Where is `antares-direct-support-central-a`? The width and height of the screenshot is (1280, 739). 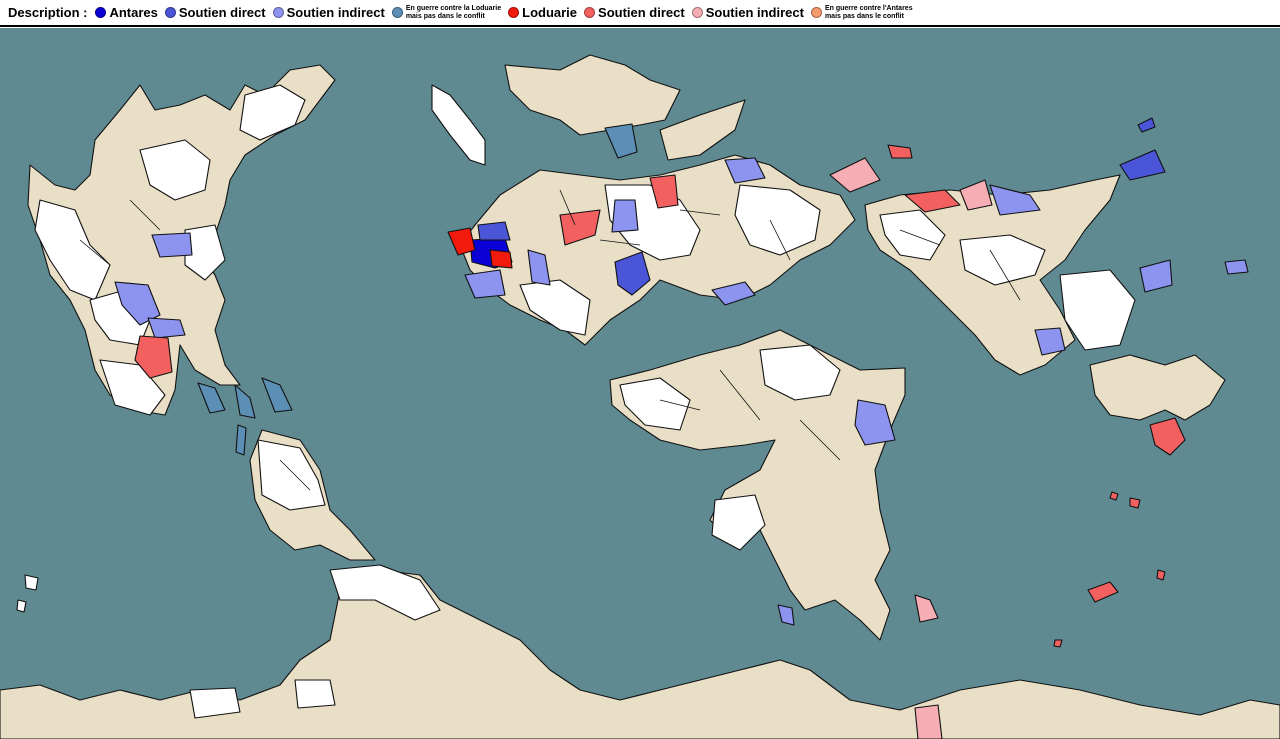
antares-direct-support-central-a is located at coordinates (494, 231).